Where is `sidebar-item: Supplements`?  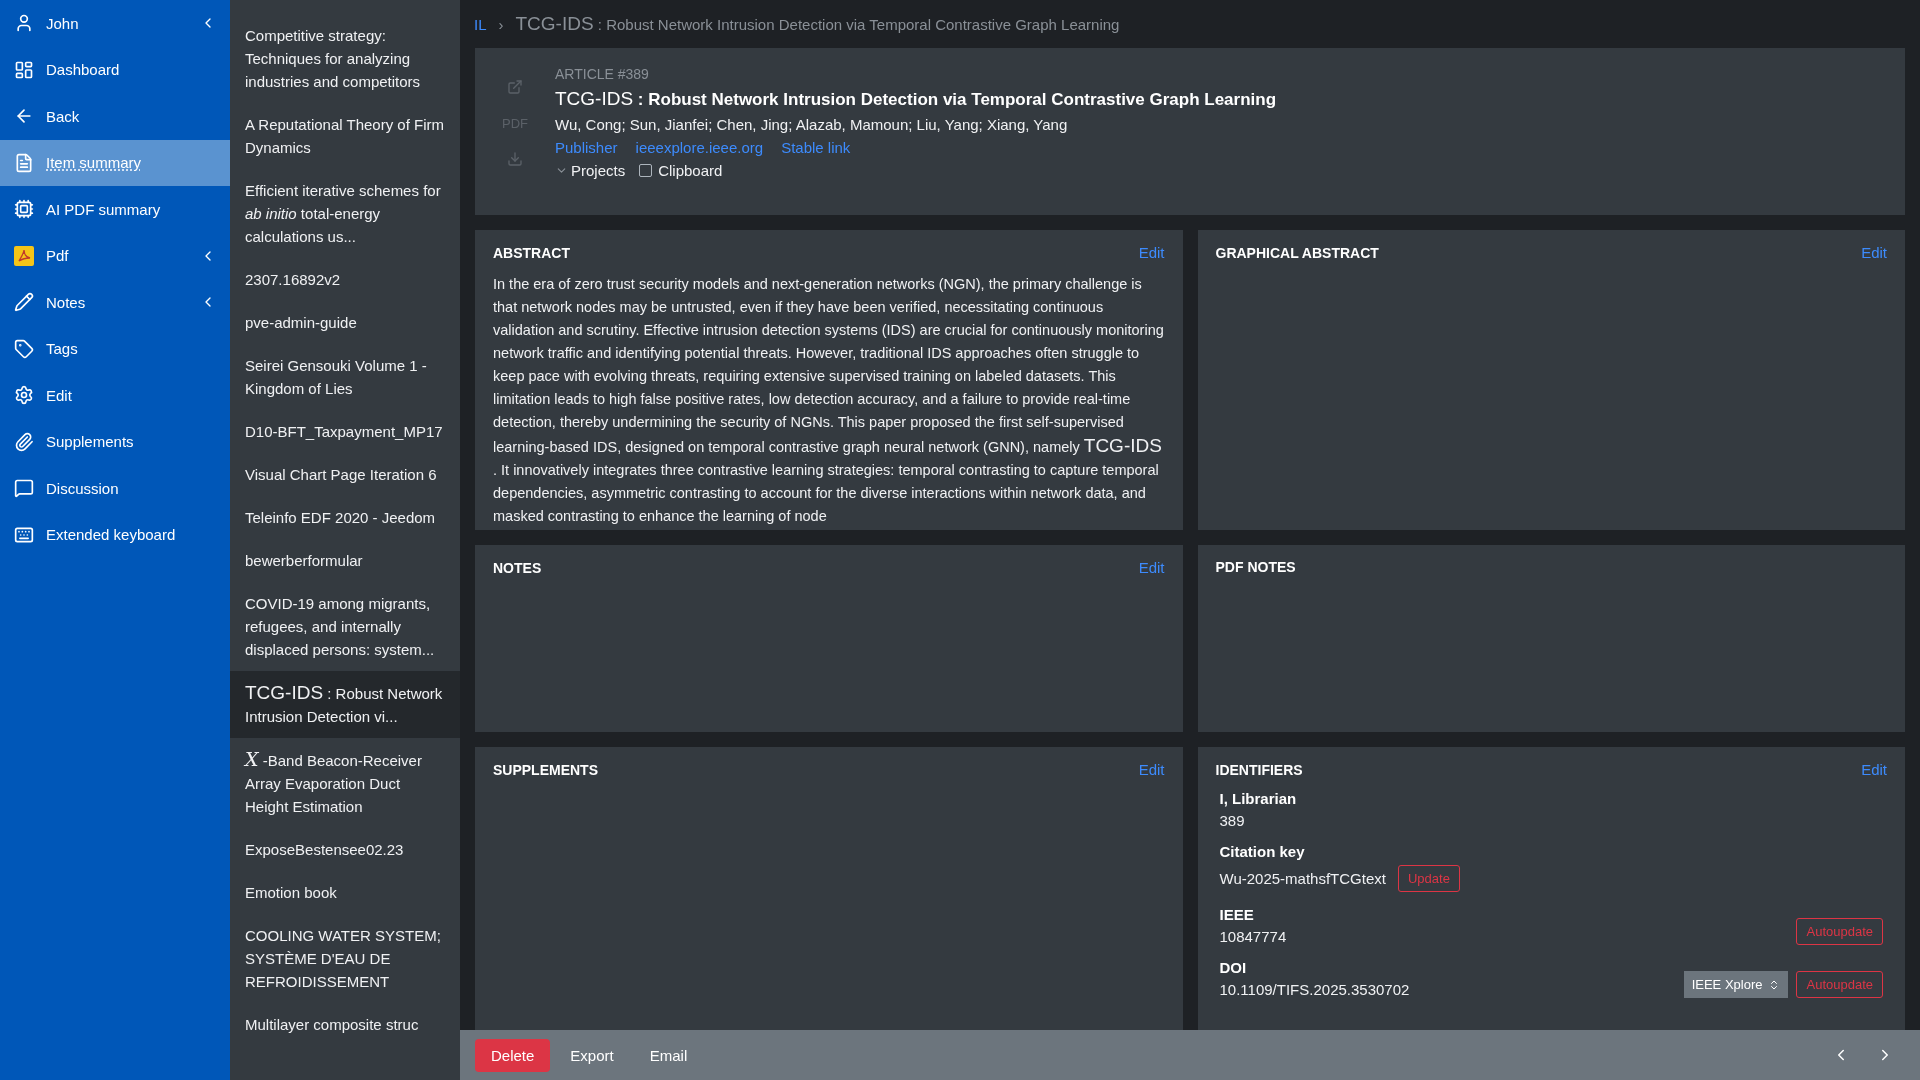 sidebar-item: Supplements is located at coordinates (115, 441).